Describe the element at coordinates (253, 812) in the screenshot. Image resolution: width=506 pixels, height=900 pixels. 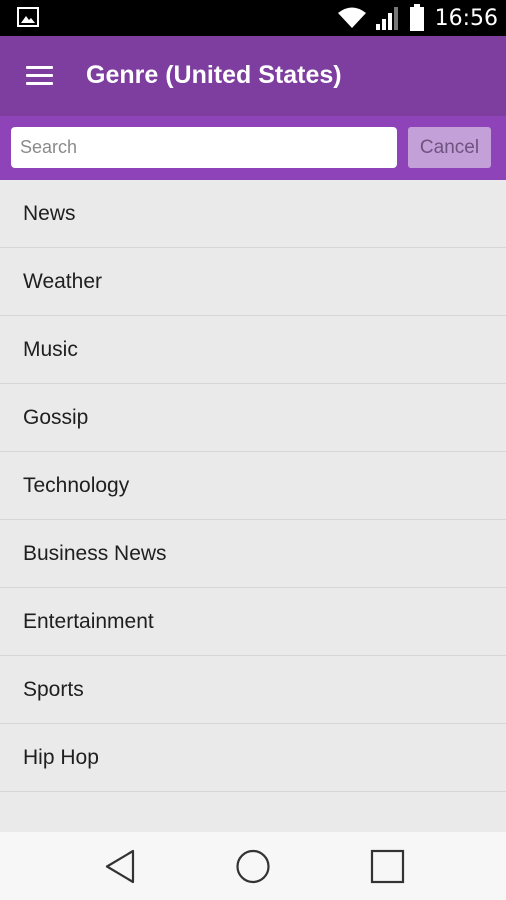
I see `list-item` at that location.